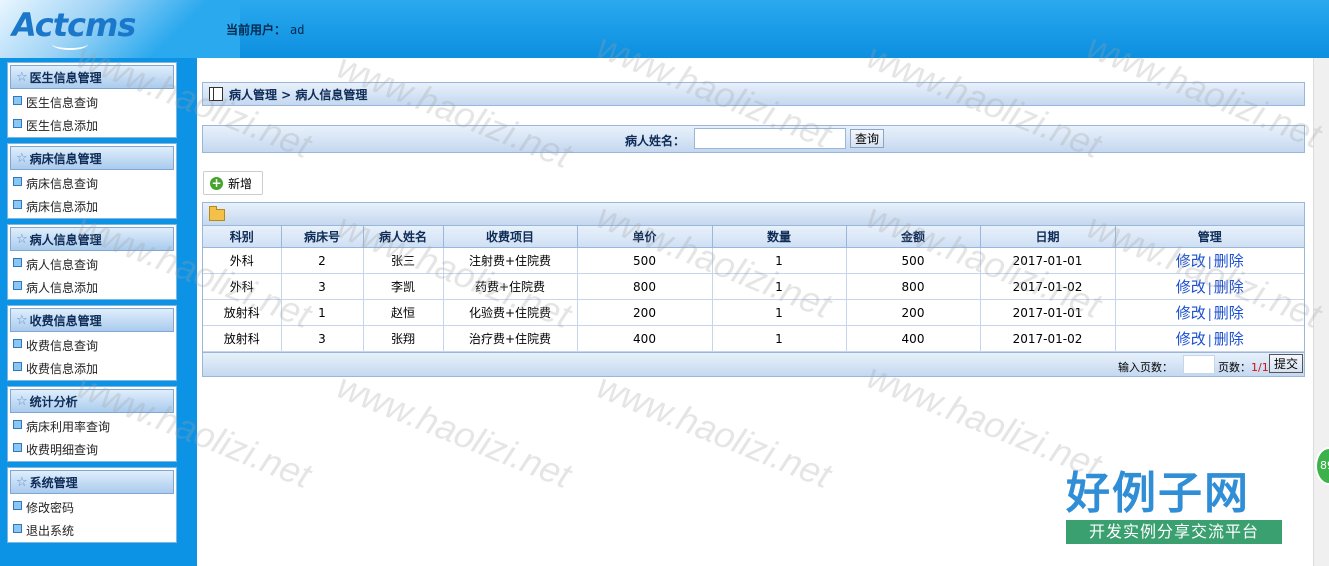 The width and height of the screenshot is (1329, 566). I want to click on breadcrumb: 病人管理 > 病人信息管理, so click(753, 94).